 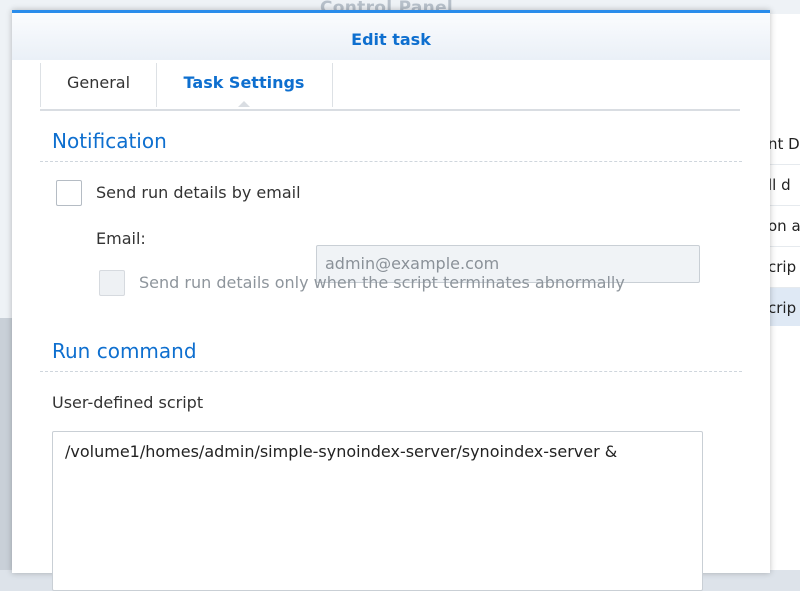 I want to click on notification-divider, so click(x=391, y=161).